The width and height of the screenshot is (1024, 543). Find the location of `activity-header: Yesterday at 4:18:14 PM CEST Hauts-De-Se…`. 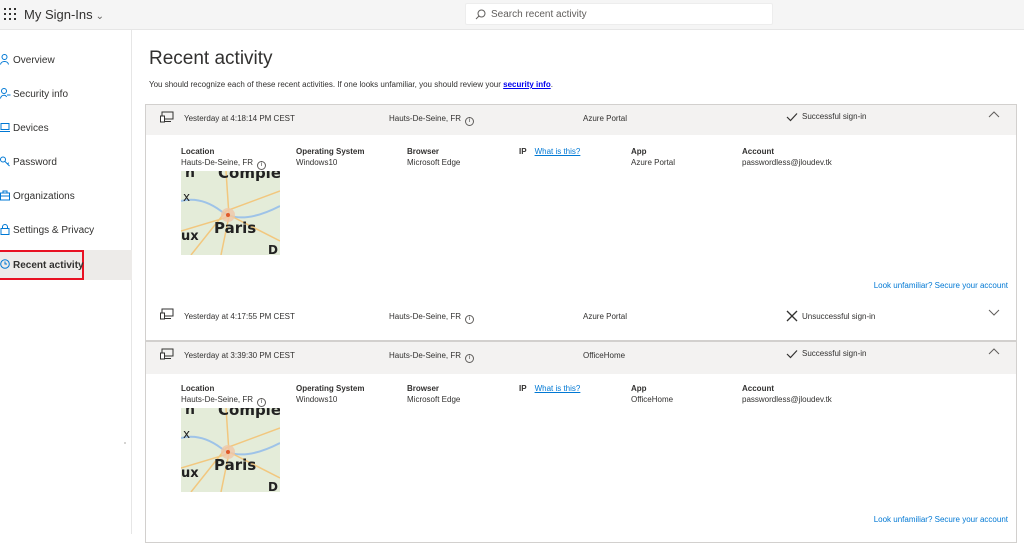

activity-header: Yesterday at 4:18:14 PM CEST Hauts-De-Se… is located at coordinates (581, 120).